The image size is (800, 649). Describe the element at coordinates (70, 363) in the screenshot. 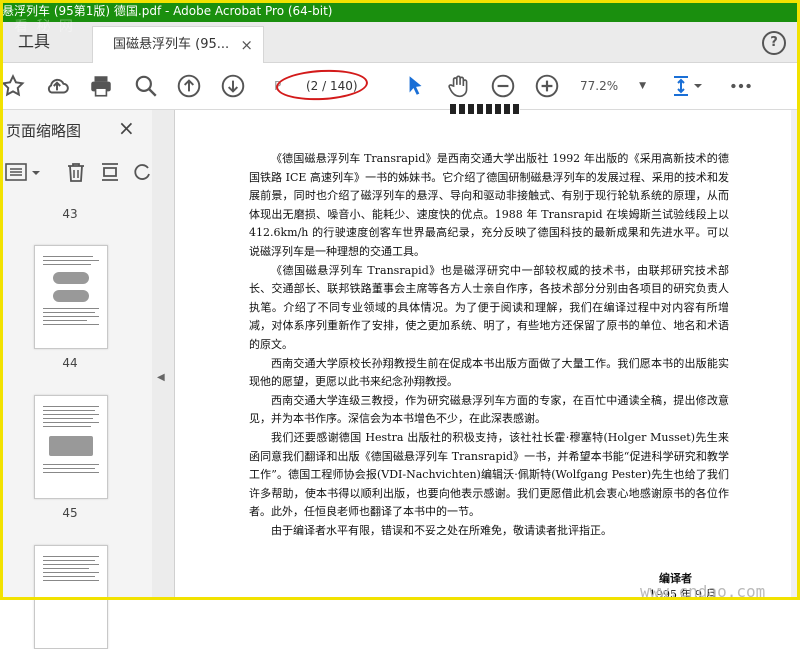

I see `page-label-44: 44` at that location.